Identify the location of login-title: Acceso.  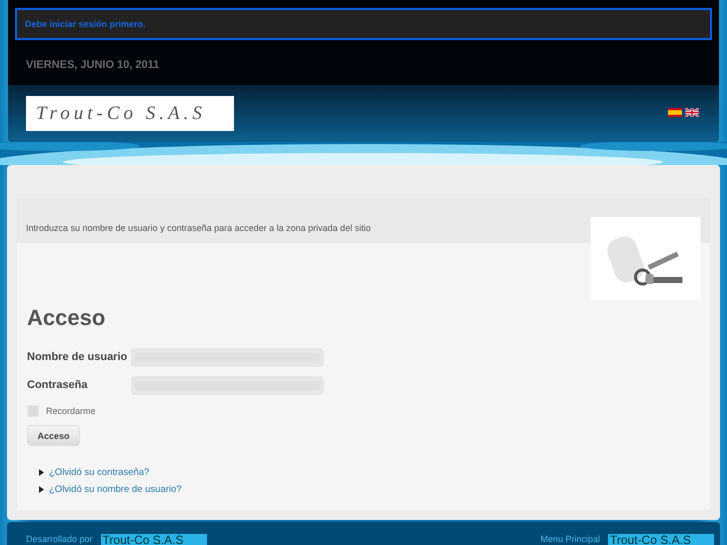
(66, 318).